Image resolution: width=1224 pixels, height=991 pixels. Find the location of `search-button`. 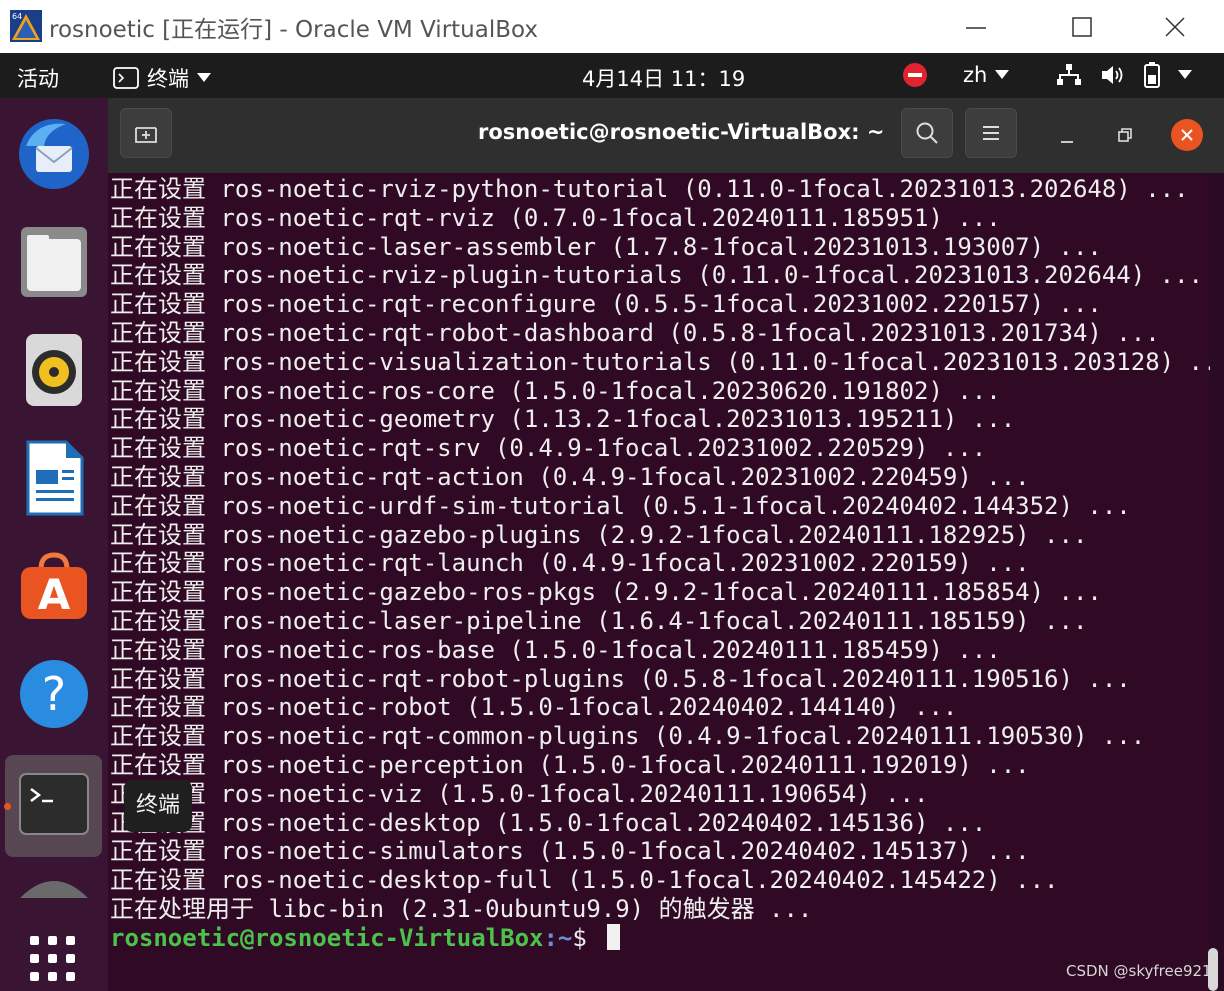

search-button is located at coordinates (927, 133).